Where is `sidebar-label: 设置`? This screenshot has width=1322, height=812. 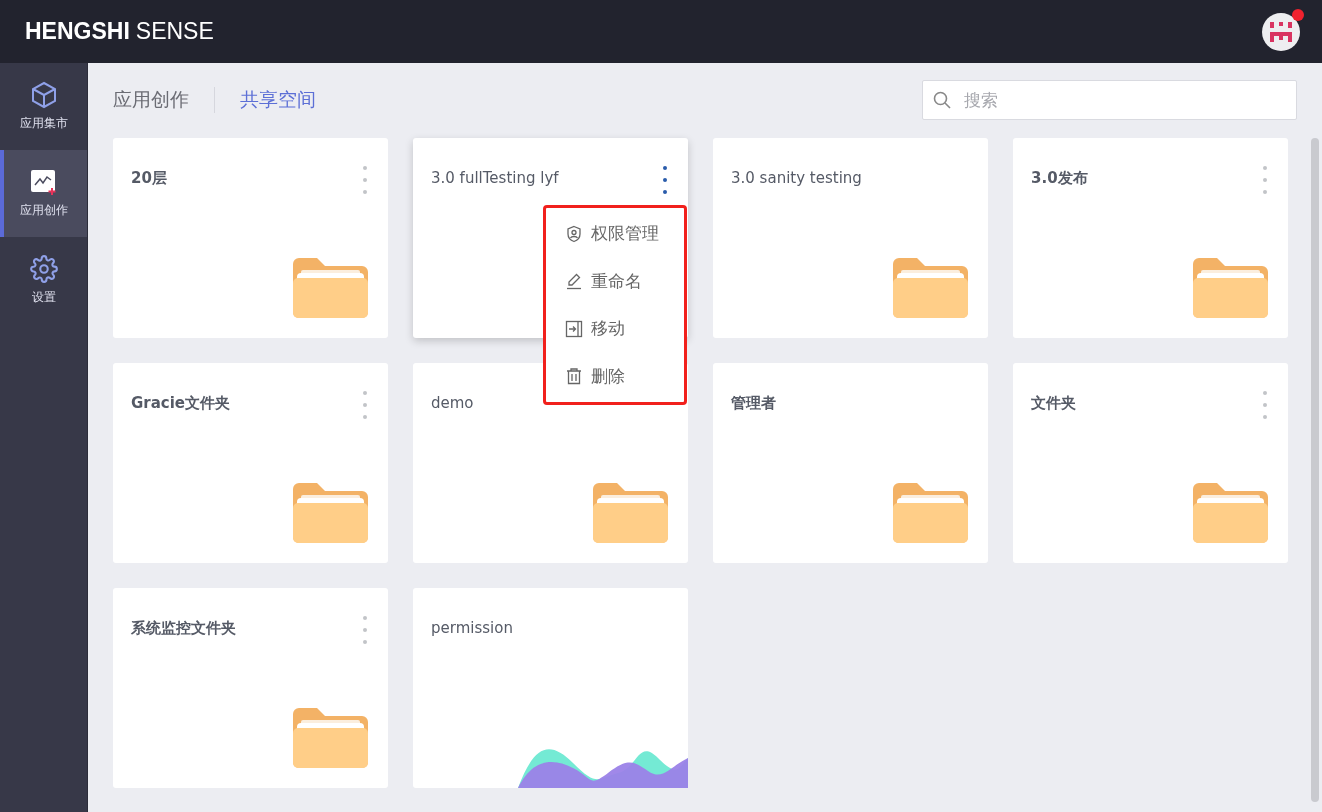
sidebar-label: 设置 is located at coordinates (43, 297).